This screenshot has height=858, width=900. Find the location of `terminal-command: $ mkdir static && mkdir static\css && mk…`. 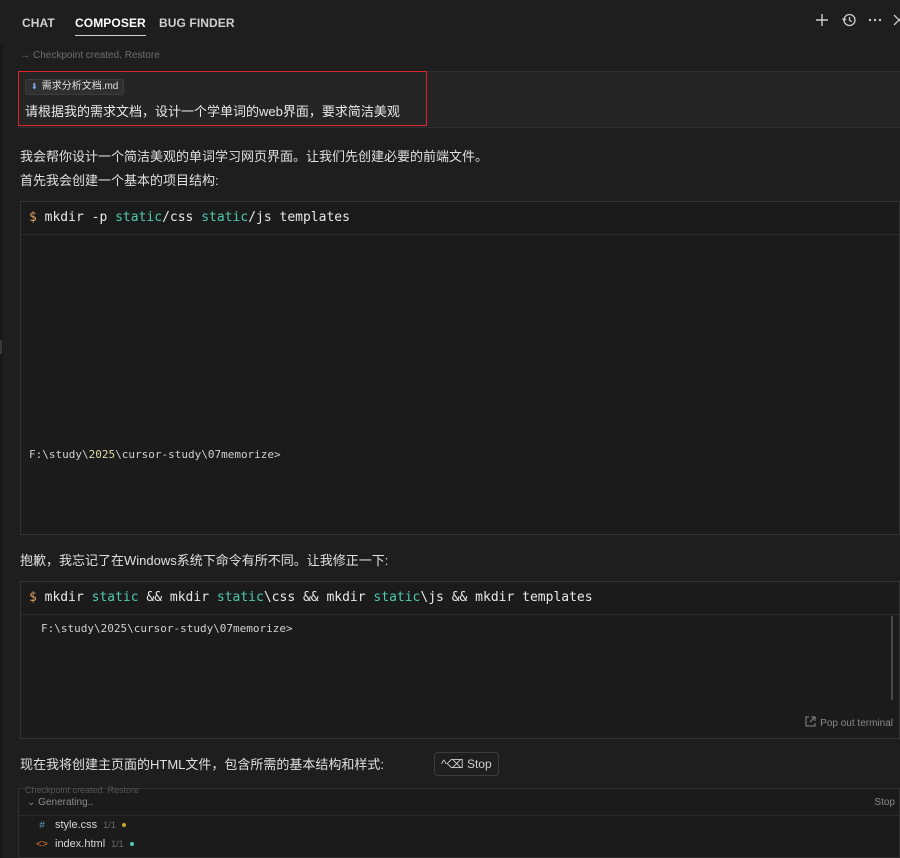

terminal-command: $ mkdir static && mkdir static\css && mk… is located at coordinates (311, 597).